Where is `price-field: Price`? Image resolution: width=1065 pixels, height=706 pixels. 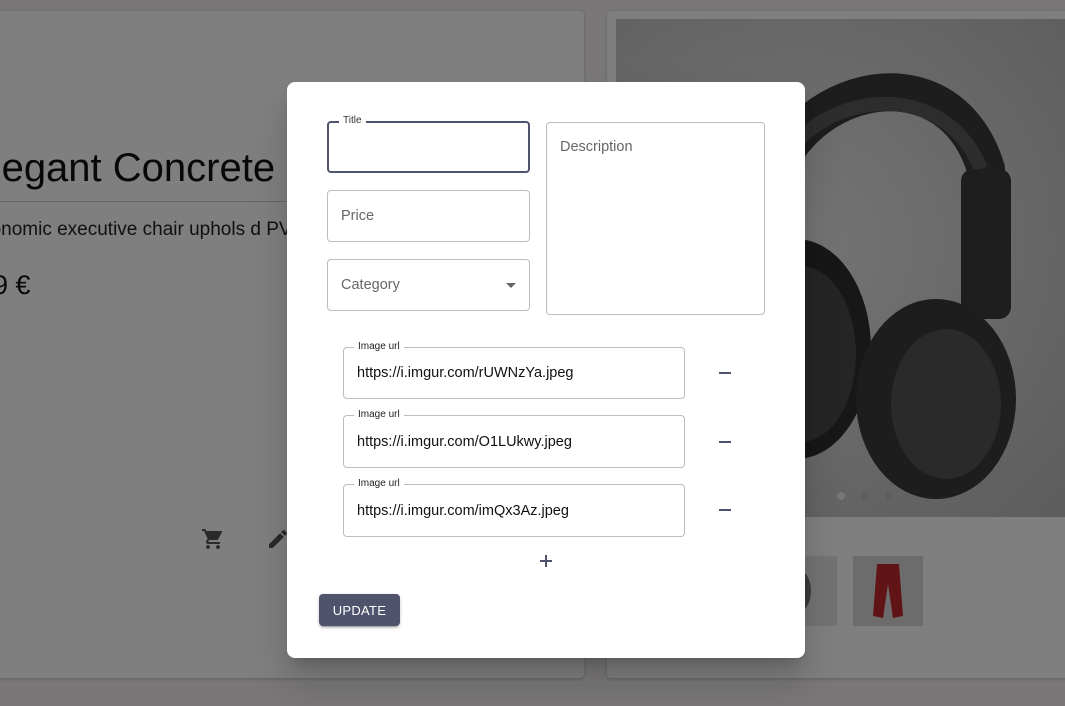
price-field: Price is located at coordinates (428, 216).